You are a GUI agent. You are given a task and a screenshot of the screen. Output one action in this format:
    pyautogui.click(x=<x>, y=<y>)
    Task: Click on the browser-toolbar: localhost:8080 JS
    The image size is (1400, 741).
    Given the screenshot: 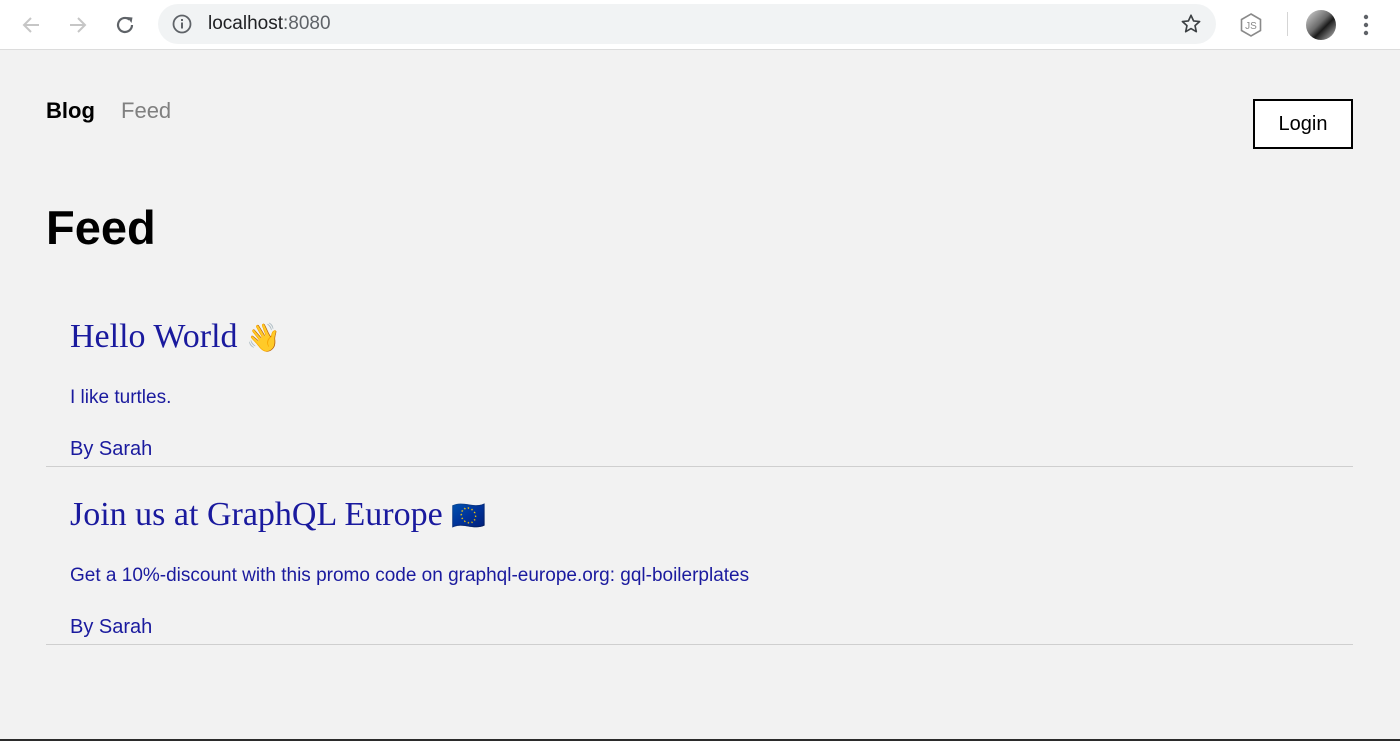 What is the action you would take?
    pyautogui.click(x=700, y=25)
    